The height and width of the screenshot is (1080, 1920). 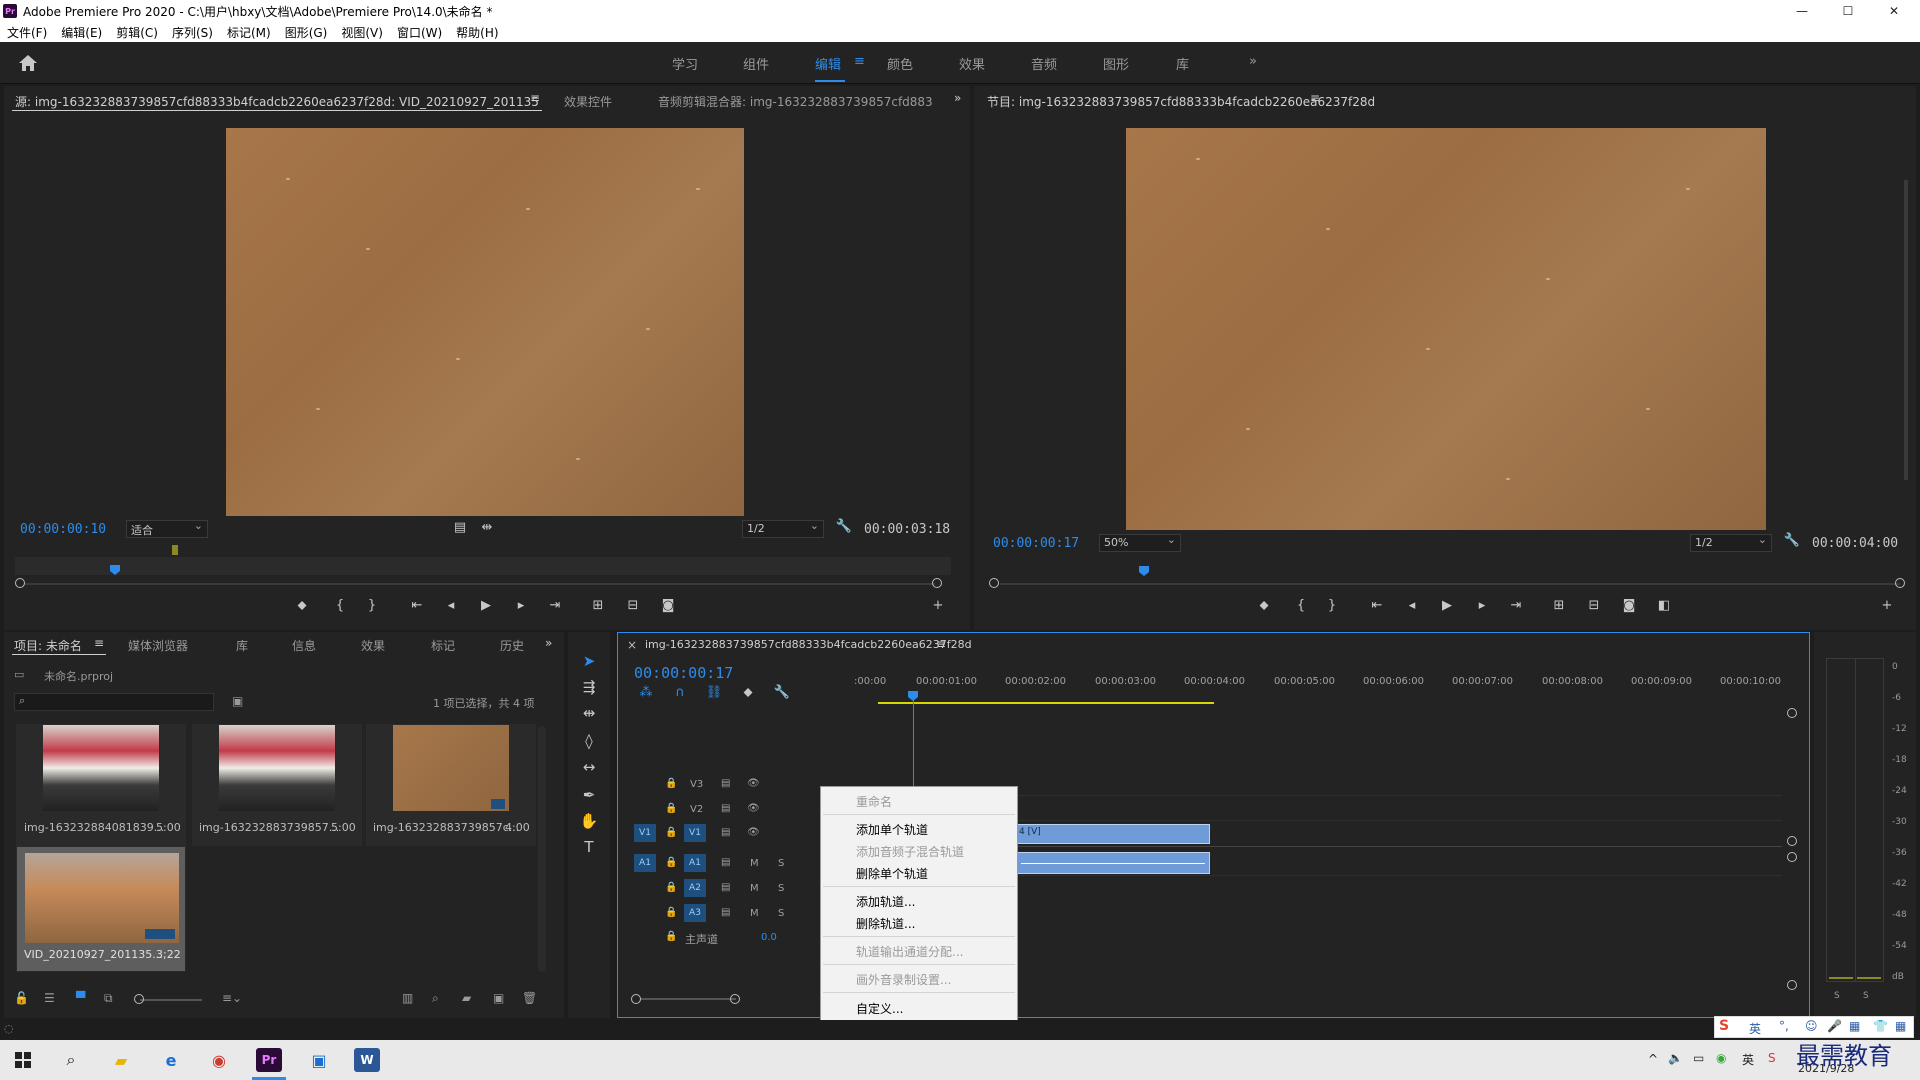 I want to click on selection-tool-icon: ➤, so click(x=589, y=661).